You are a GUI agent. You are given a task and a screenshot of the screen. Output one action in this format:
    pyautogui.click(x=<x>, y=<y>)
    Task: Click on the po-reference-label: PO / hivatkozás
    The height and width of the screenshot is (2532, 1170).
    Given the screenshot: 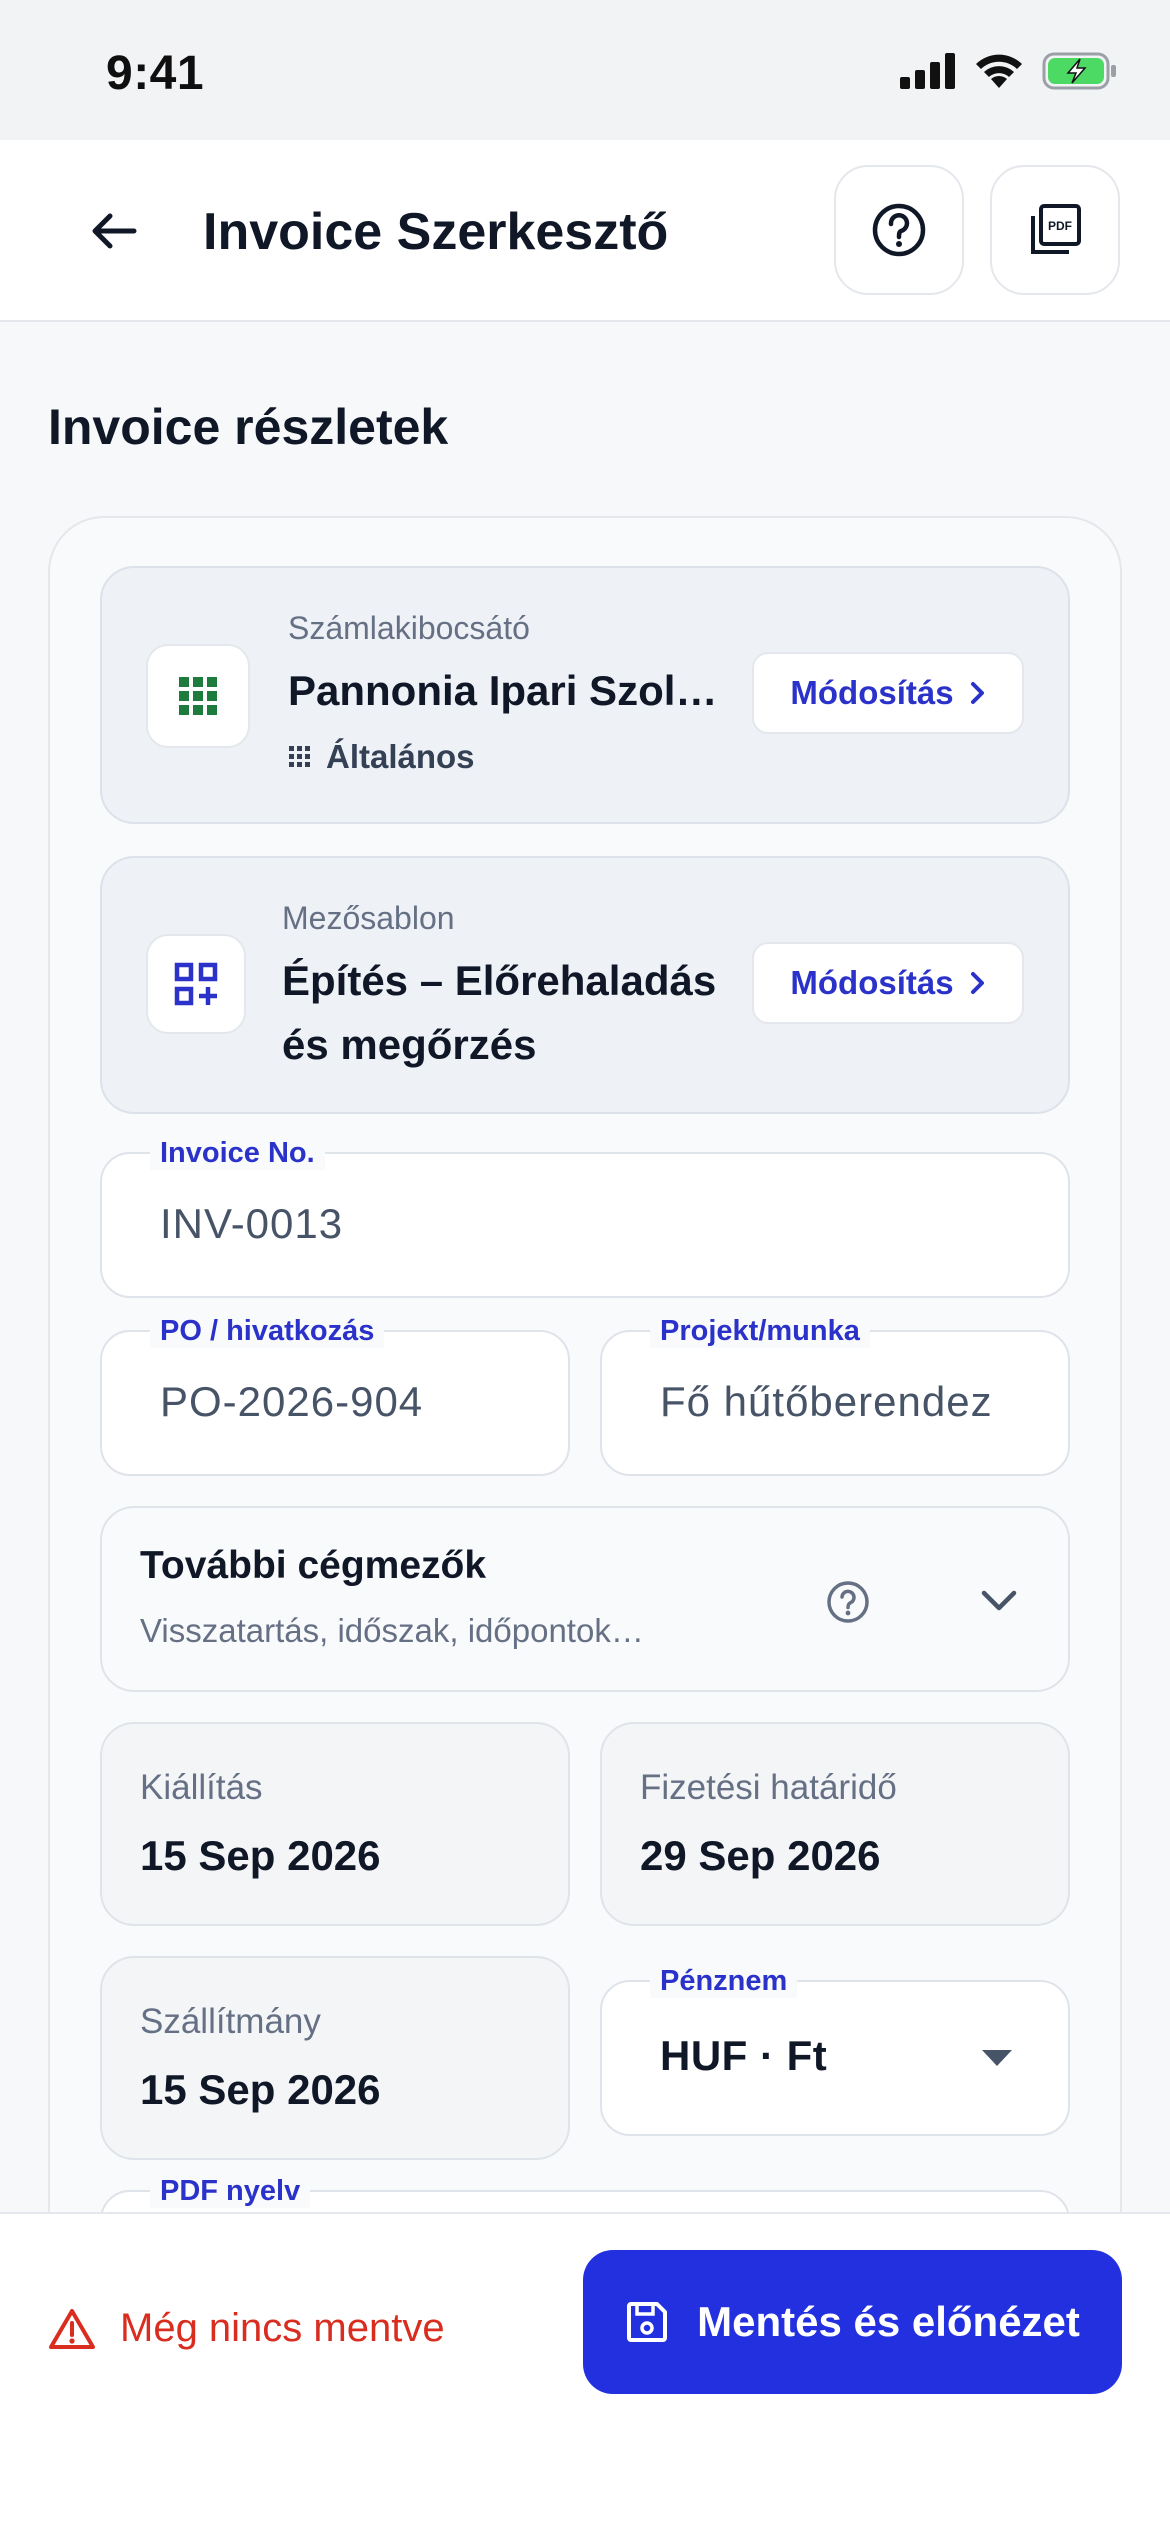 What is the action you would take?
    pyautogui.click(x=267, y=1331)
    